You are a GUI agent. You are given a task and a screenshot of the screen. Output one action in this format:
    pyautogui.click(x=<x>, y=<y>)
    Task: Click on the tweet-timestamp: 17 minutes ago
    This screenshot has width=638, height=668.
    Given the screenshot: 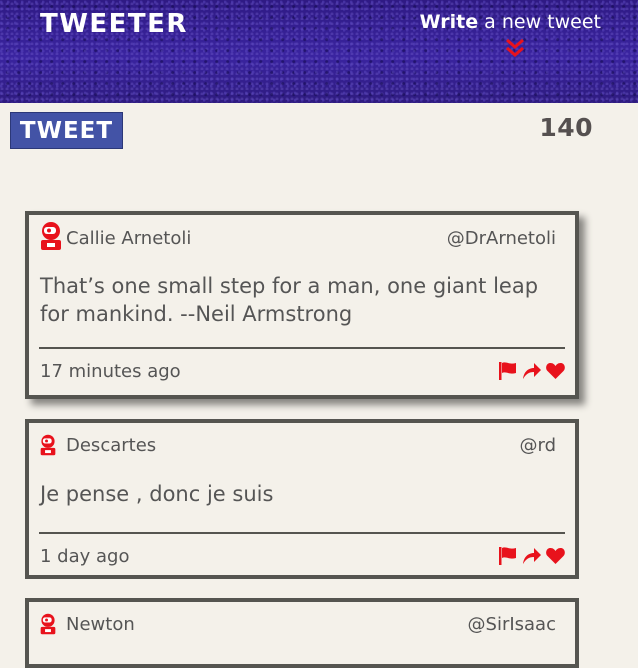 What is the action you would take?
    pyautogui.click(x=110, y=371)
    